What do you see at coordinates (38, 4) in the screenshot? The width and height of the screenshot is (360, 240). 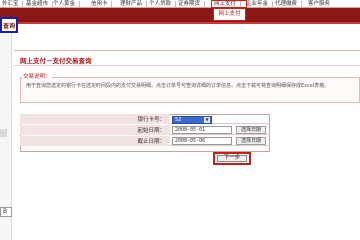 I see `nav-item: 基金超市` at bounding box center [38, 4].